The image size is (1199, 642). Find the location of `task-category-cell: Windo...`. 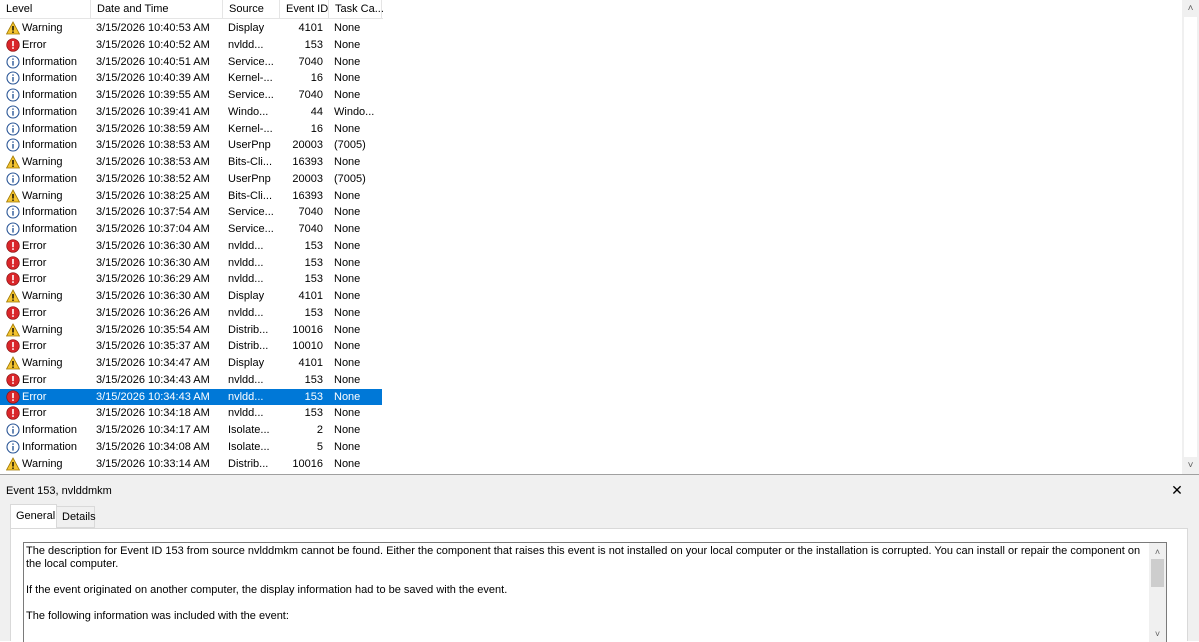

task-category-cell: Windo... is located at coordinates (354, 111).